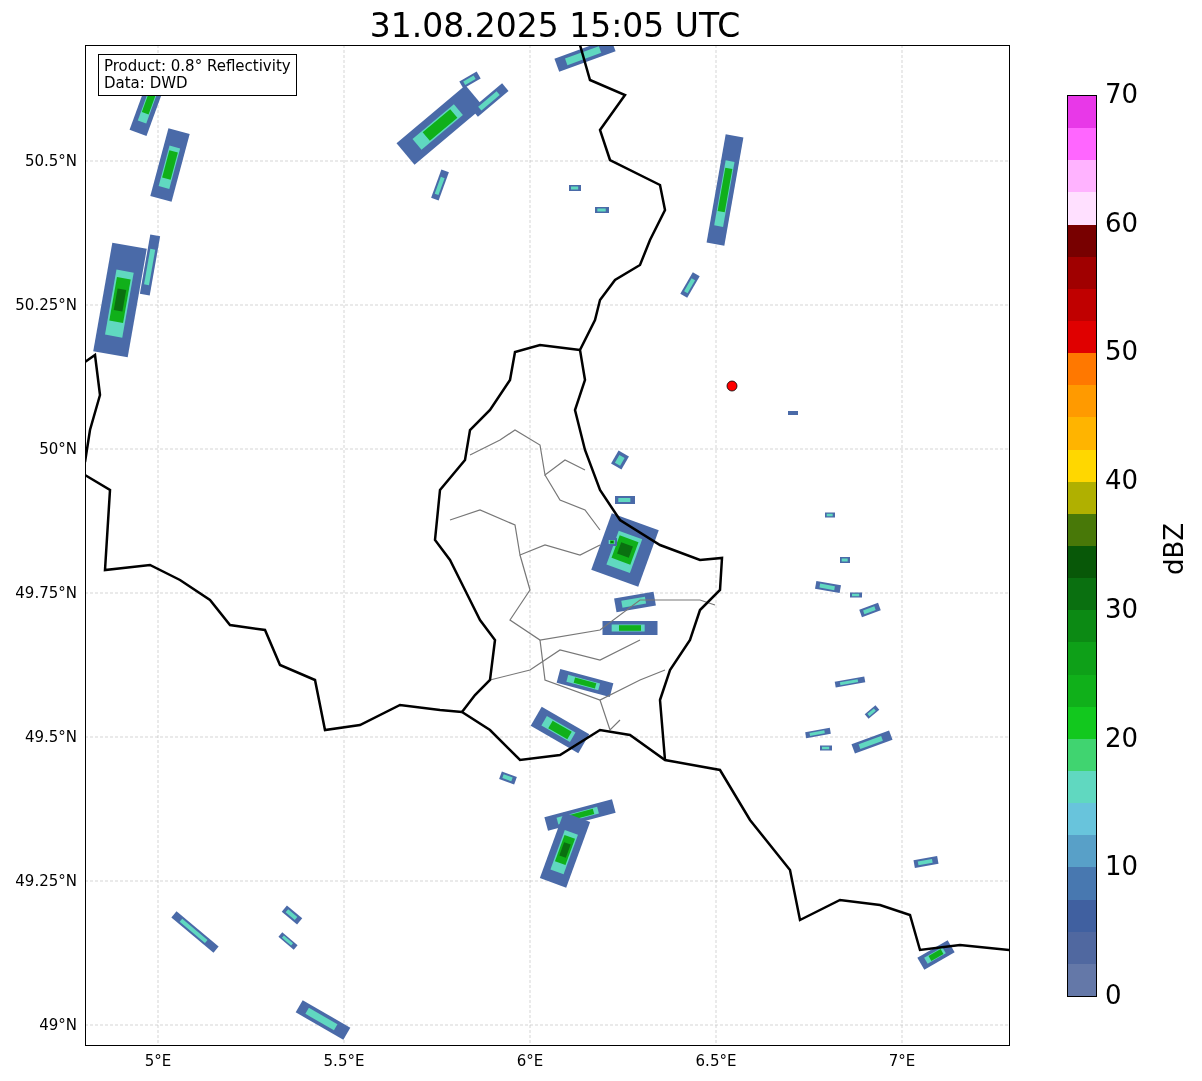 The height and width of the screenshot is (1081, 1202). What do you see at coordinates (555, 25) in the screenshot?
I see `chart-title: 31.08.2025 15:05 UTC` at bounding box center [555, 25].